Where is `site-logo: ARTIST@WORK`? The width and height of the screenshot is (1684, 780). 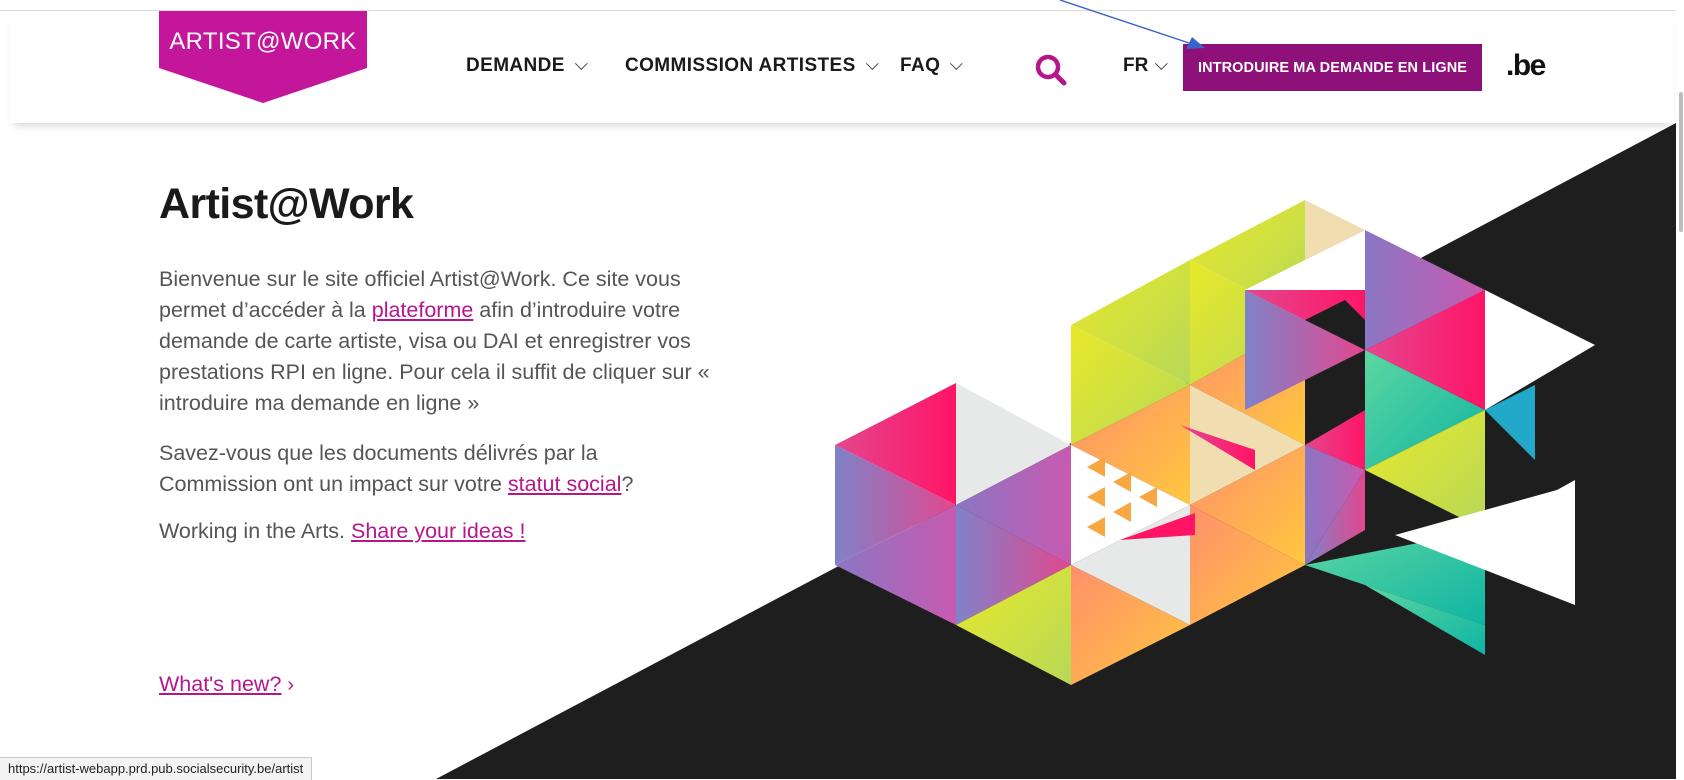
site-logo: ARTIST@WORK is located at coordinates (263, 57).